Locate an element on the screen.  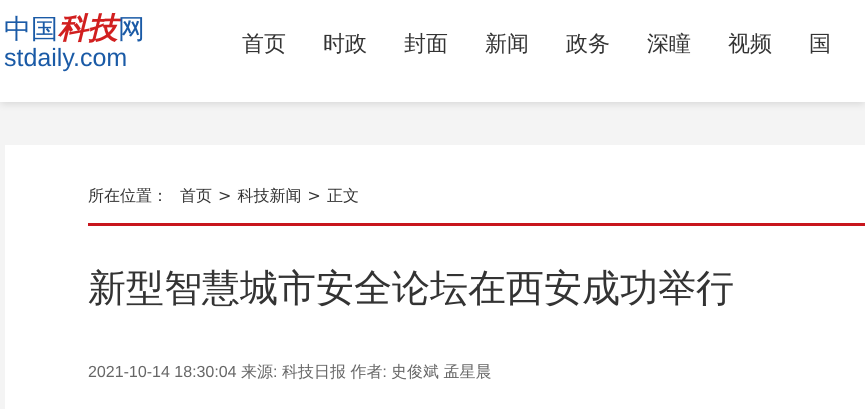
nav-link: 深瞳 is located at coordinates (669, 45).